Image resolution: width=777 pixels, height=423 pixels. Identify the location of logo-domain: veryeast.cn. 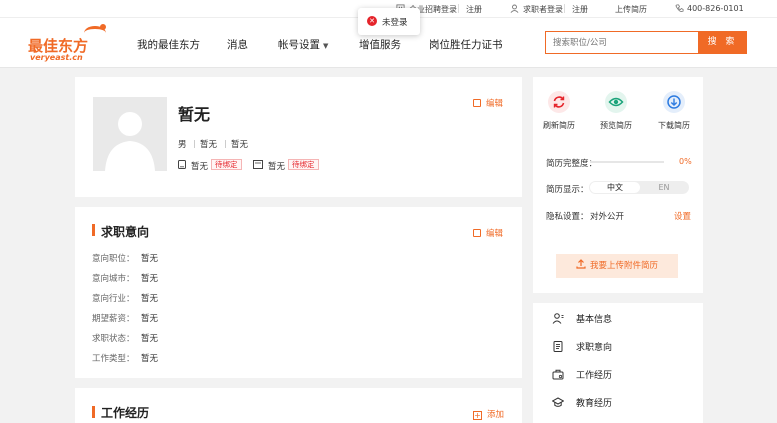
(56, 57).